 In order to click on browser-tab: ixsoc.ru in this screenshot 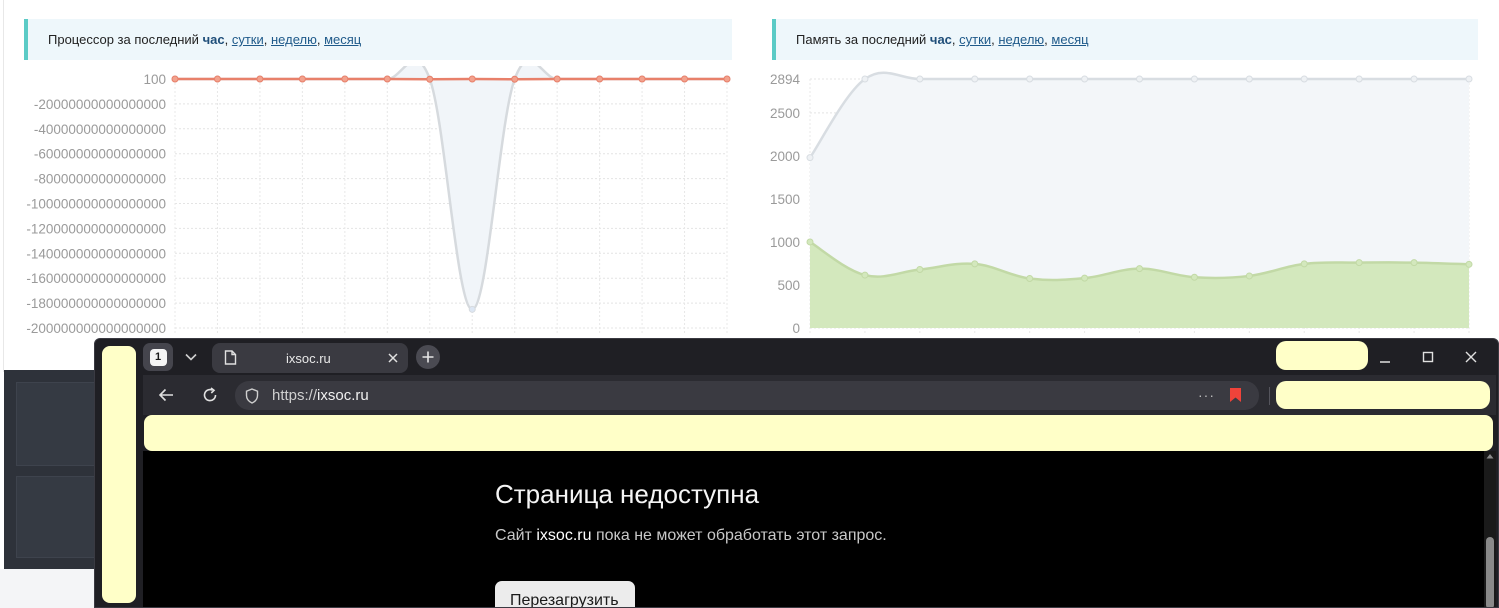, I will do `click(310, 358)`.